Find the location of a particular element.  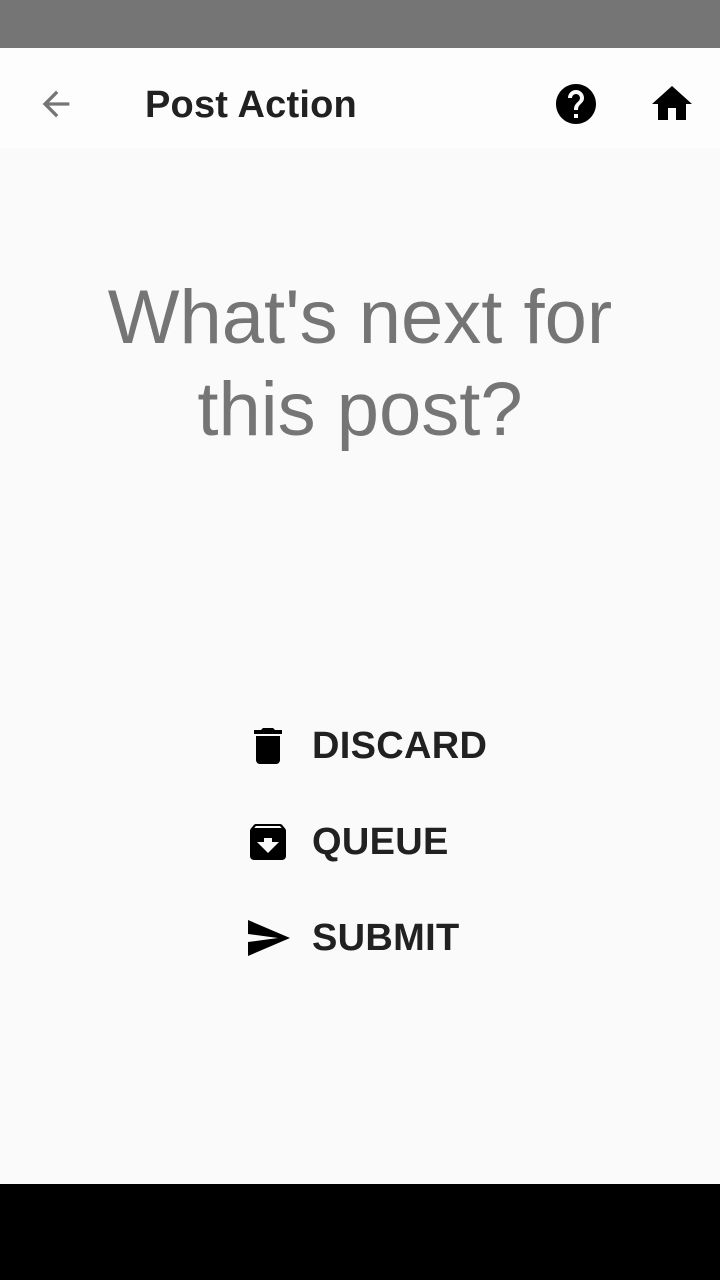

trash-icon is located at coordinates (268, 746).